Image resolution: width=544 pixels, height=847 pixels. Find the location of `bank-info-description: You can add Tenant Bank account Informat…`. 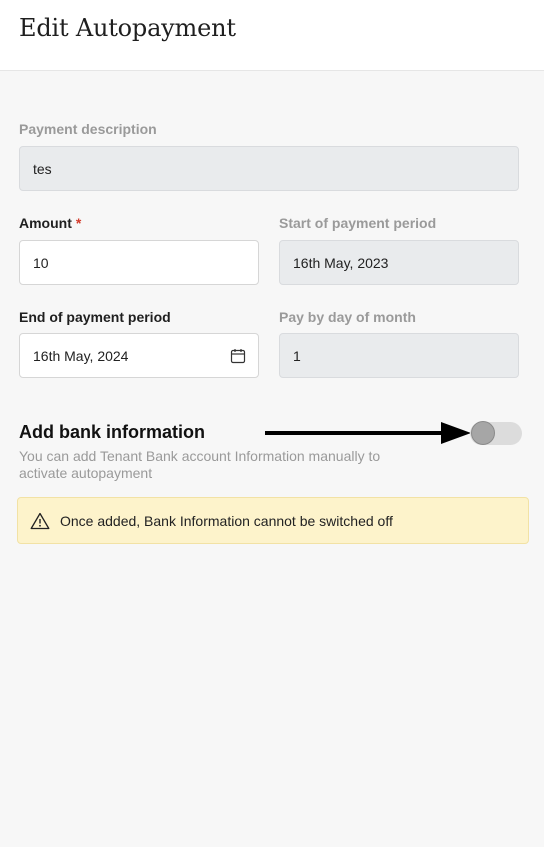

bank-info-description: You can add Tenant Bank account Informat… is located at coordinates (200, 464).